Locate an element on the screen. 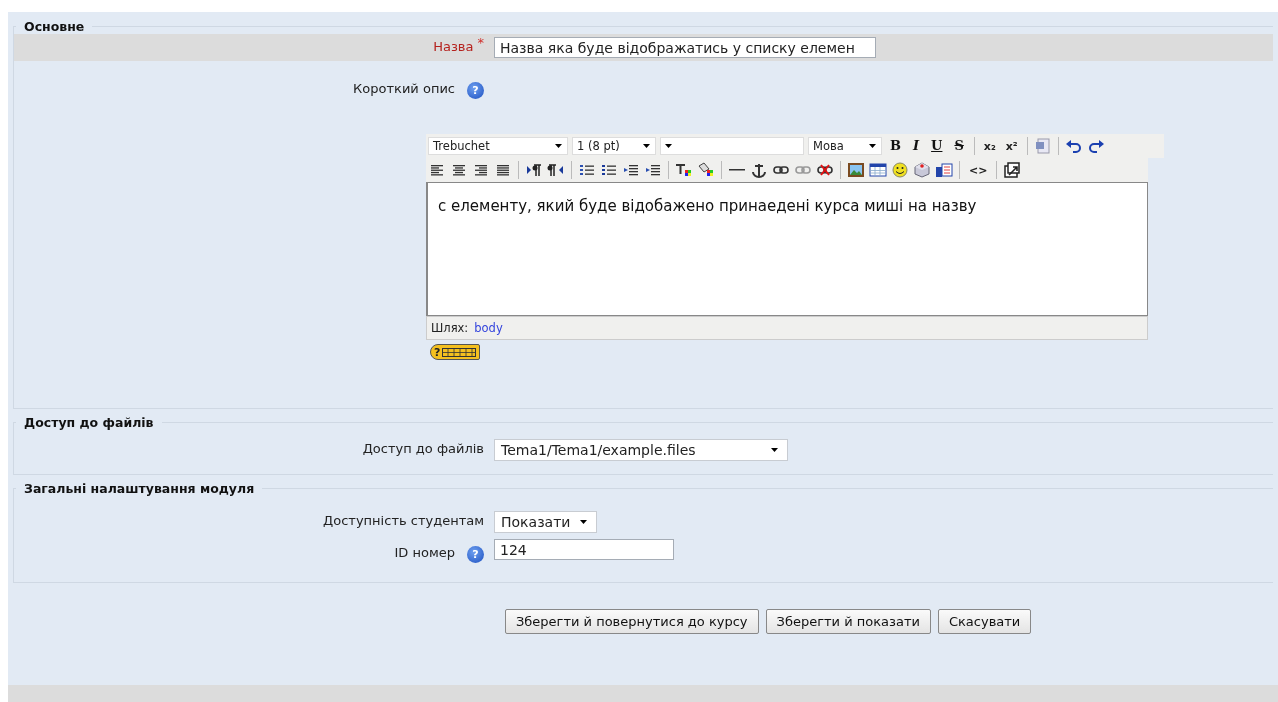 The height and width of the screenshot is (702, 1278). required-mark: * is located at coordinates (480, 42).